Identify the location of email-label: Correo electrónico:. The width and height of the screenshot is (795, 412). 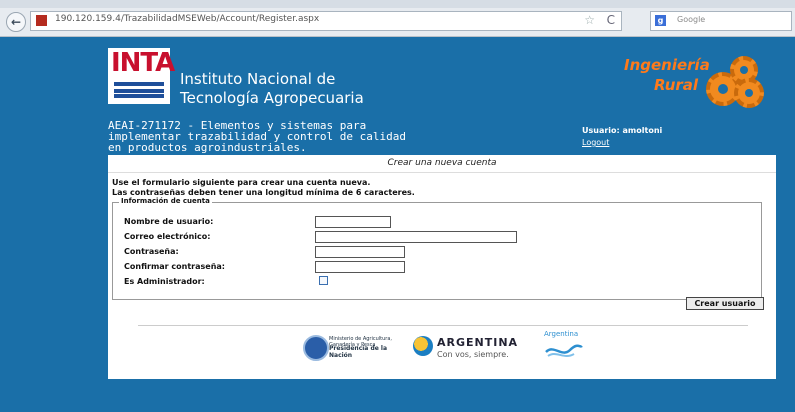
(167, 236).